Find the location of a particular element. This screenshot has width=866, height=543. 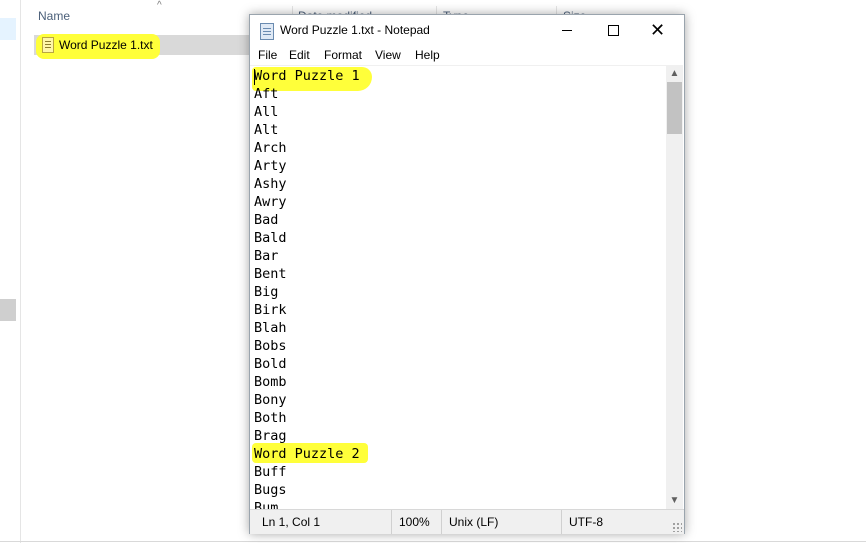

text-line: Brag is located at coordinates (270, 436).